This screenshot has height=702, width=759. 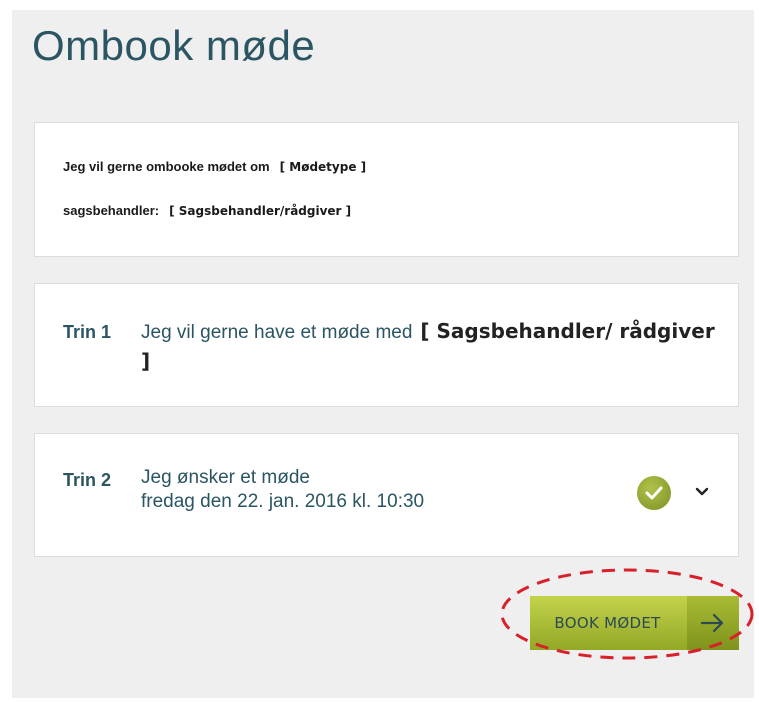 What do you see at coordinates (702, 493) in the screenshot?
I see `chevron-down-icon` at bounding box center [702, 493].